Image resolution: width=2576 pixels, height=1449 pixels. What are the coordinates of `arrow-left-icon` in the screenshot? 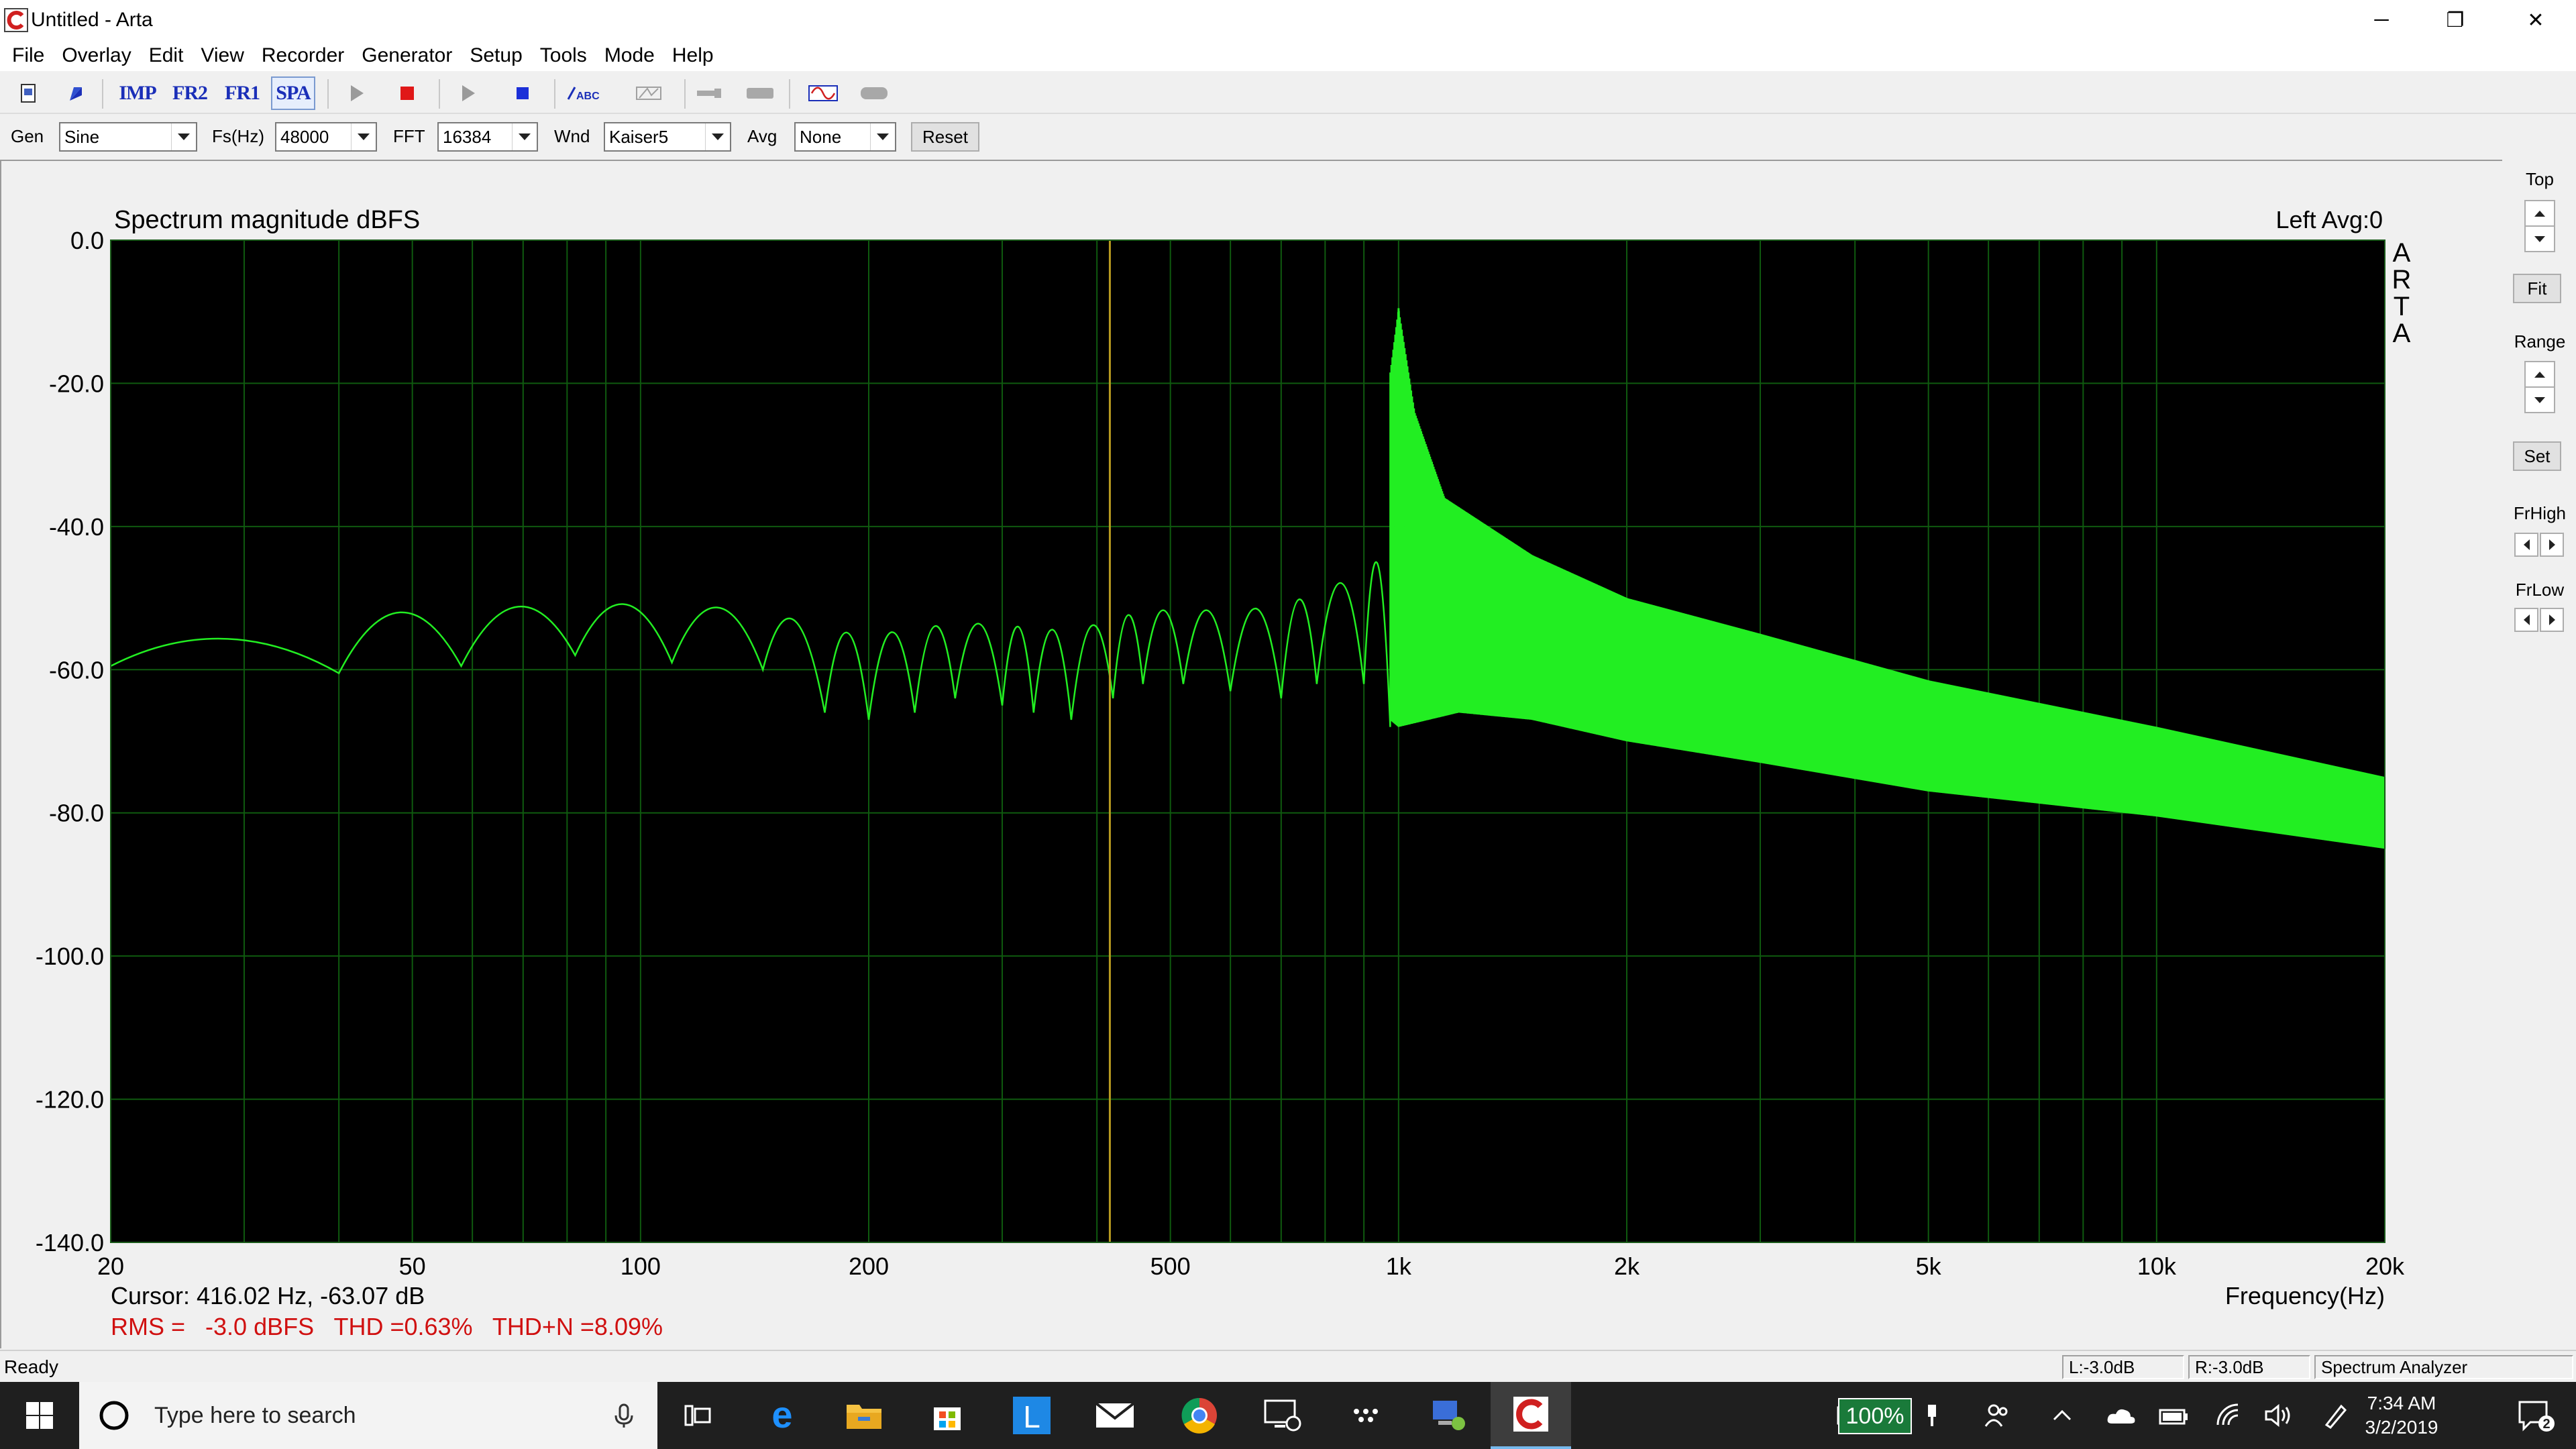 It's located at (2526, 619).